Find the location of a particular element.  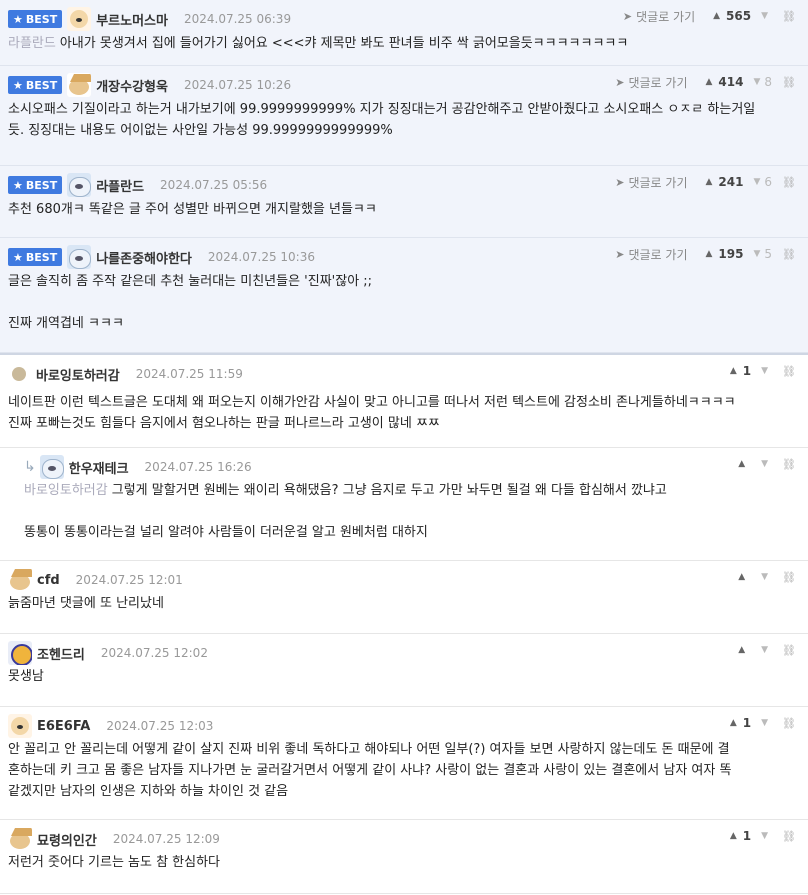

comment: cfd 2024.07.25 12:01 ▲ ▼ ⛓ 늙줌마년 댓글에 또 난리났네 is located at coordinates (404, 597).